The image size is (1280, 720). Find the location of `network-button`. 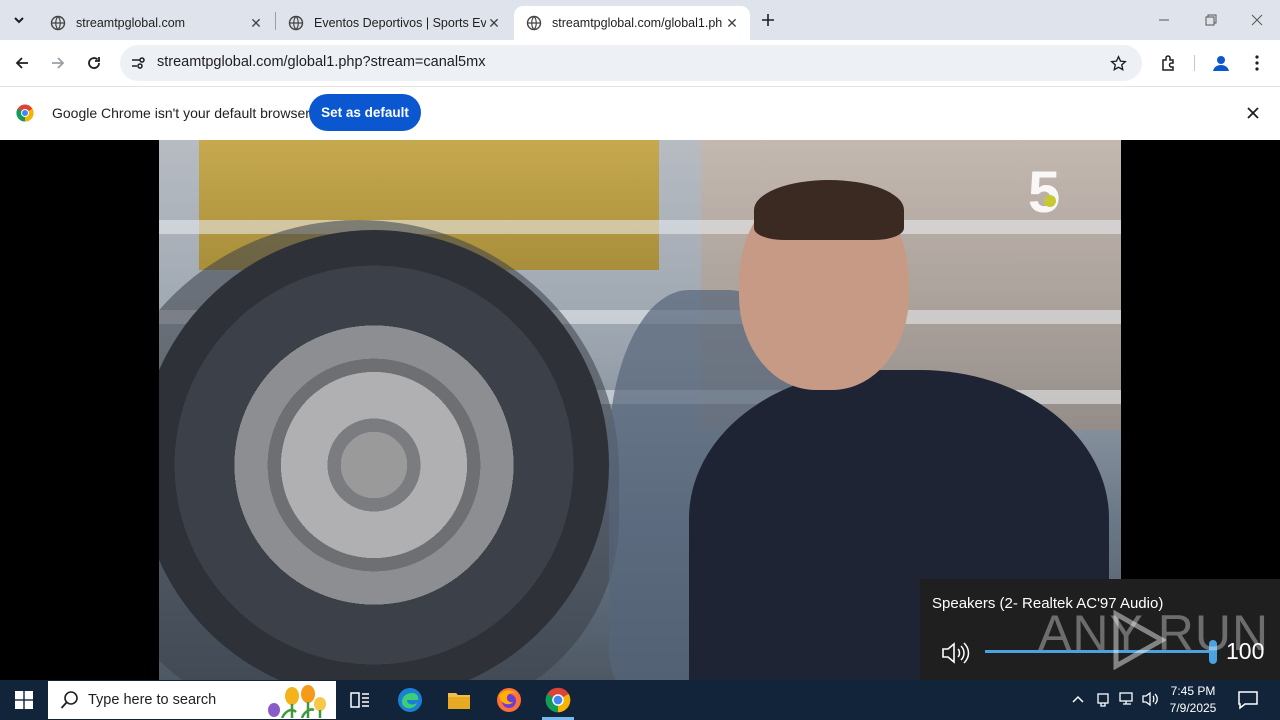

network-button is located at coordinates (1127, 699).